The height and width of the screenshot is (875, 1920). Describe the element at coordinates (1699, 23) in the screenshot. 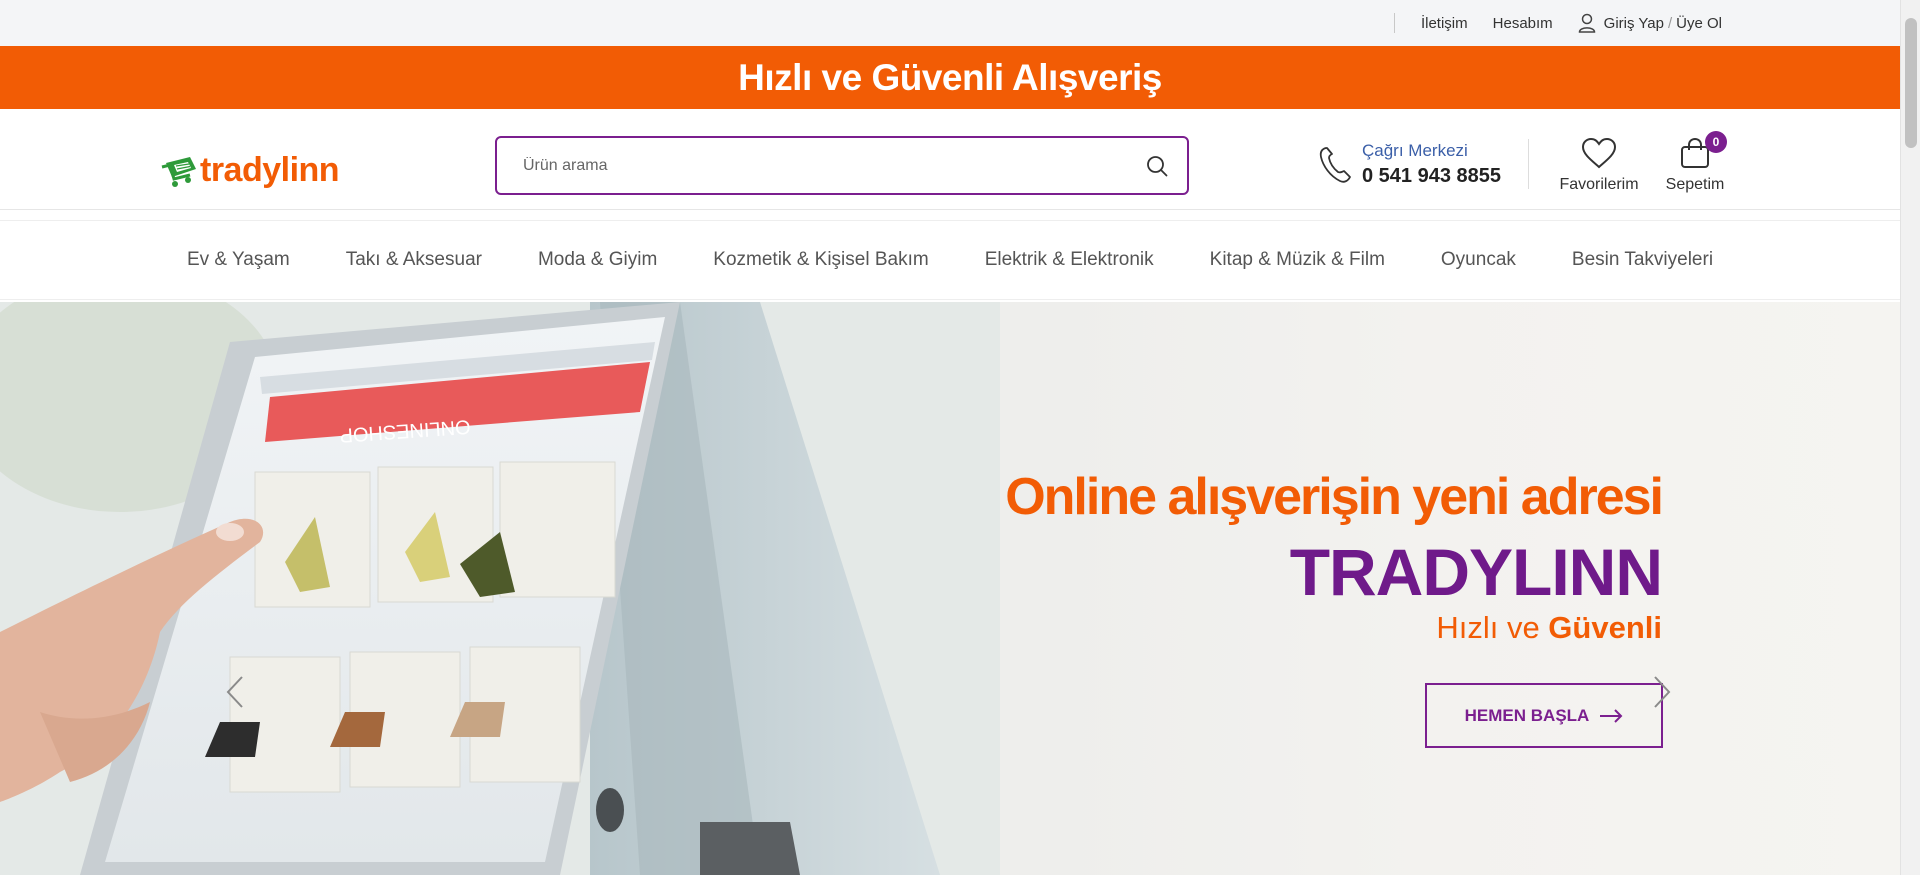

I see `register-link: Üye Ol` at that location.